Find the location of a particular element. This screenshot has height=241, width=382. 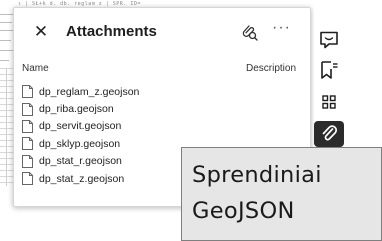

attachment-name: dp_sklyp.geojson is located at coordinates (80, 143).